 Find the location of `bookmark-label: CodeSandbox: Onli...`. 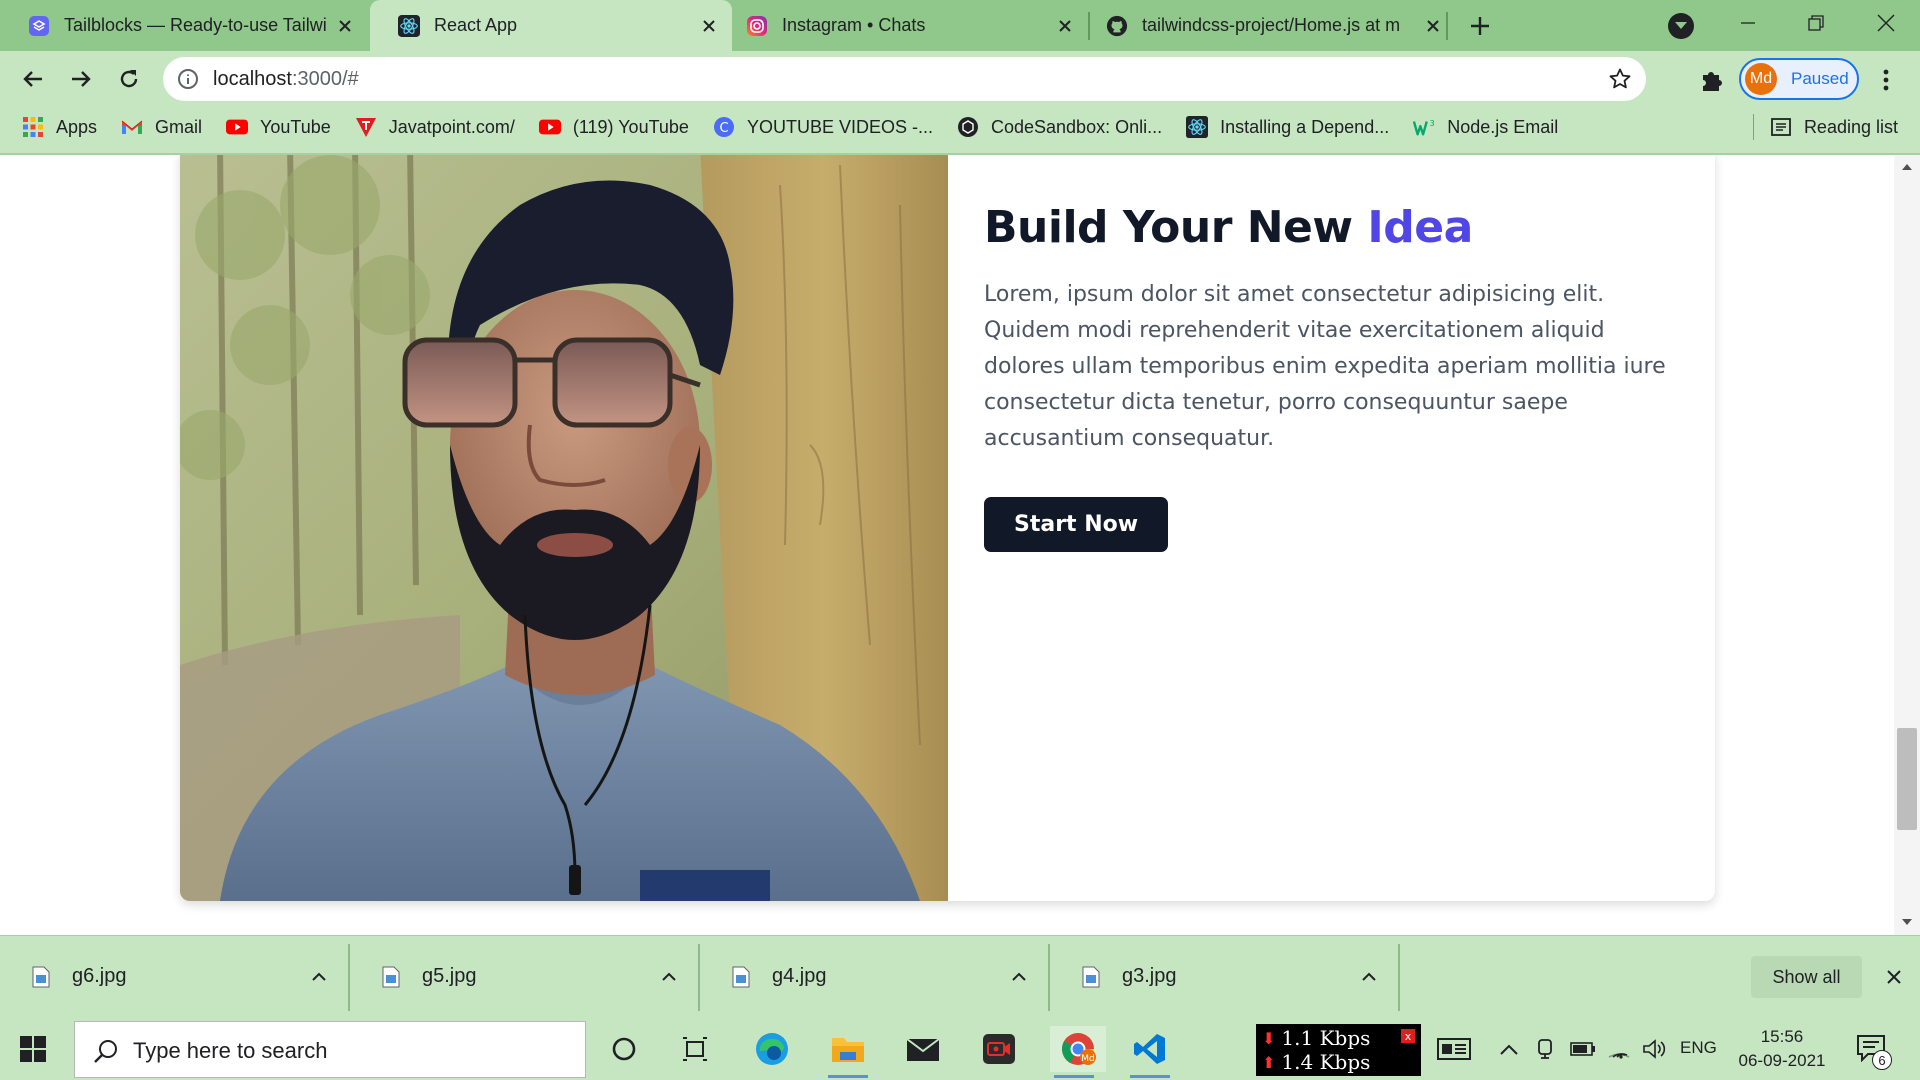

bookmark-label: CodeSandbox: Onli... is located at coordinates (1076, 126).